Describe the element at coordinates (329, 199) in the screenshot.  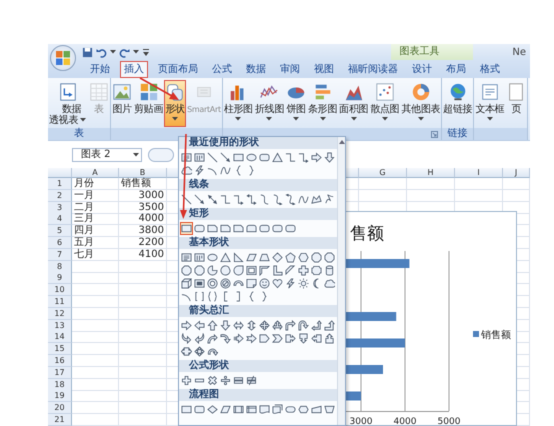
I see `scribble-icon` at that location.